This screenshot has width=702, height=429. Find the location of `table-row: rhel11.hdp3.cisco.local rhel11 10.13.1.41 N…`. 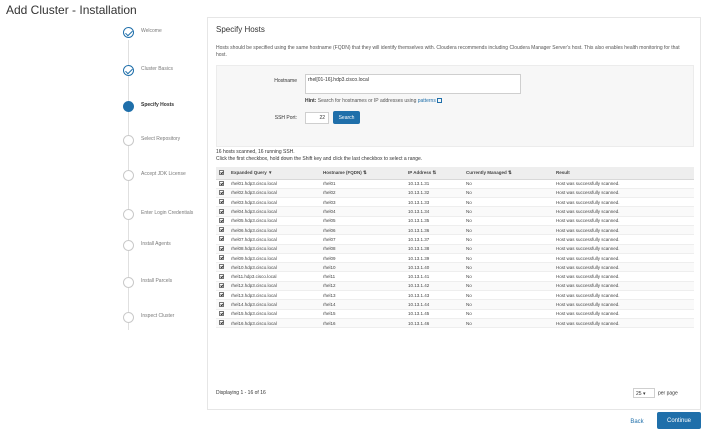

table-row: rhel11.hdp3.cisco.local rhel11 10.13.1.41 N… is located at coordinates (455, 276).